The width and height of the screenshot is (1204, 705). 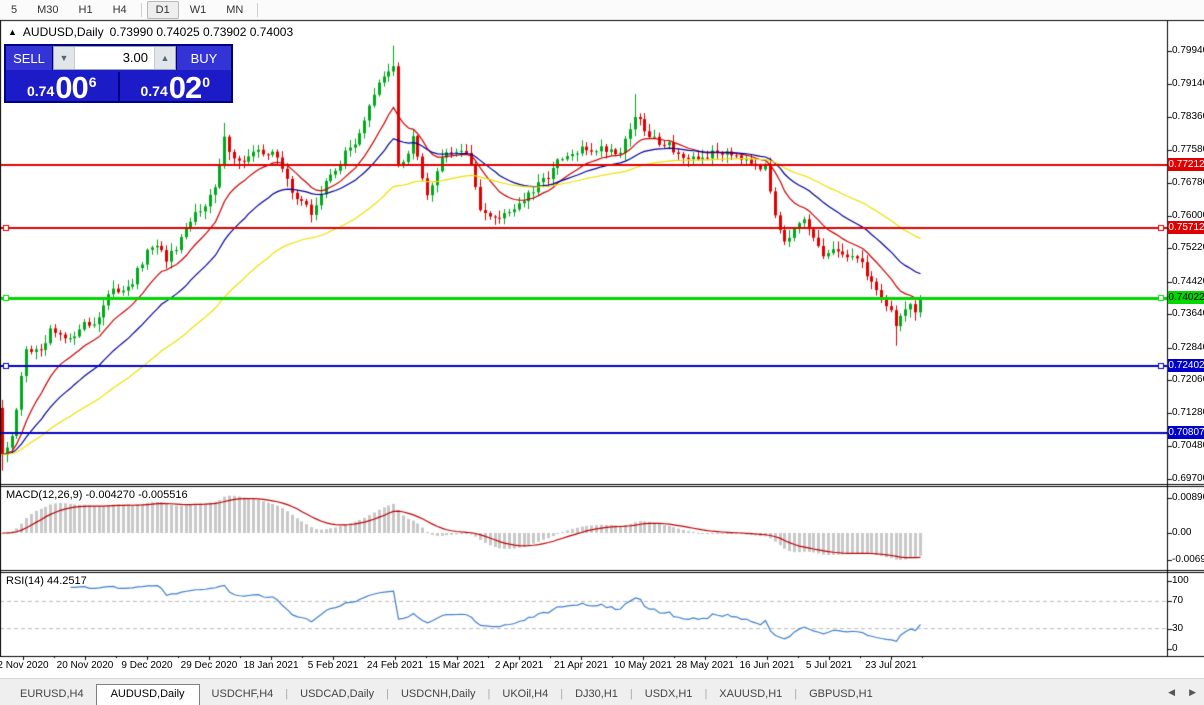 I want to click on ask-price-pips: 02, so click(x=185, y=87).